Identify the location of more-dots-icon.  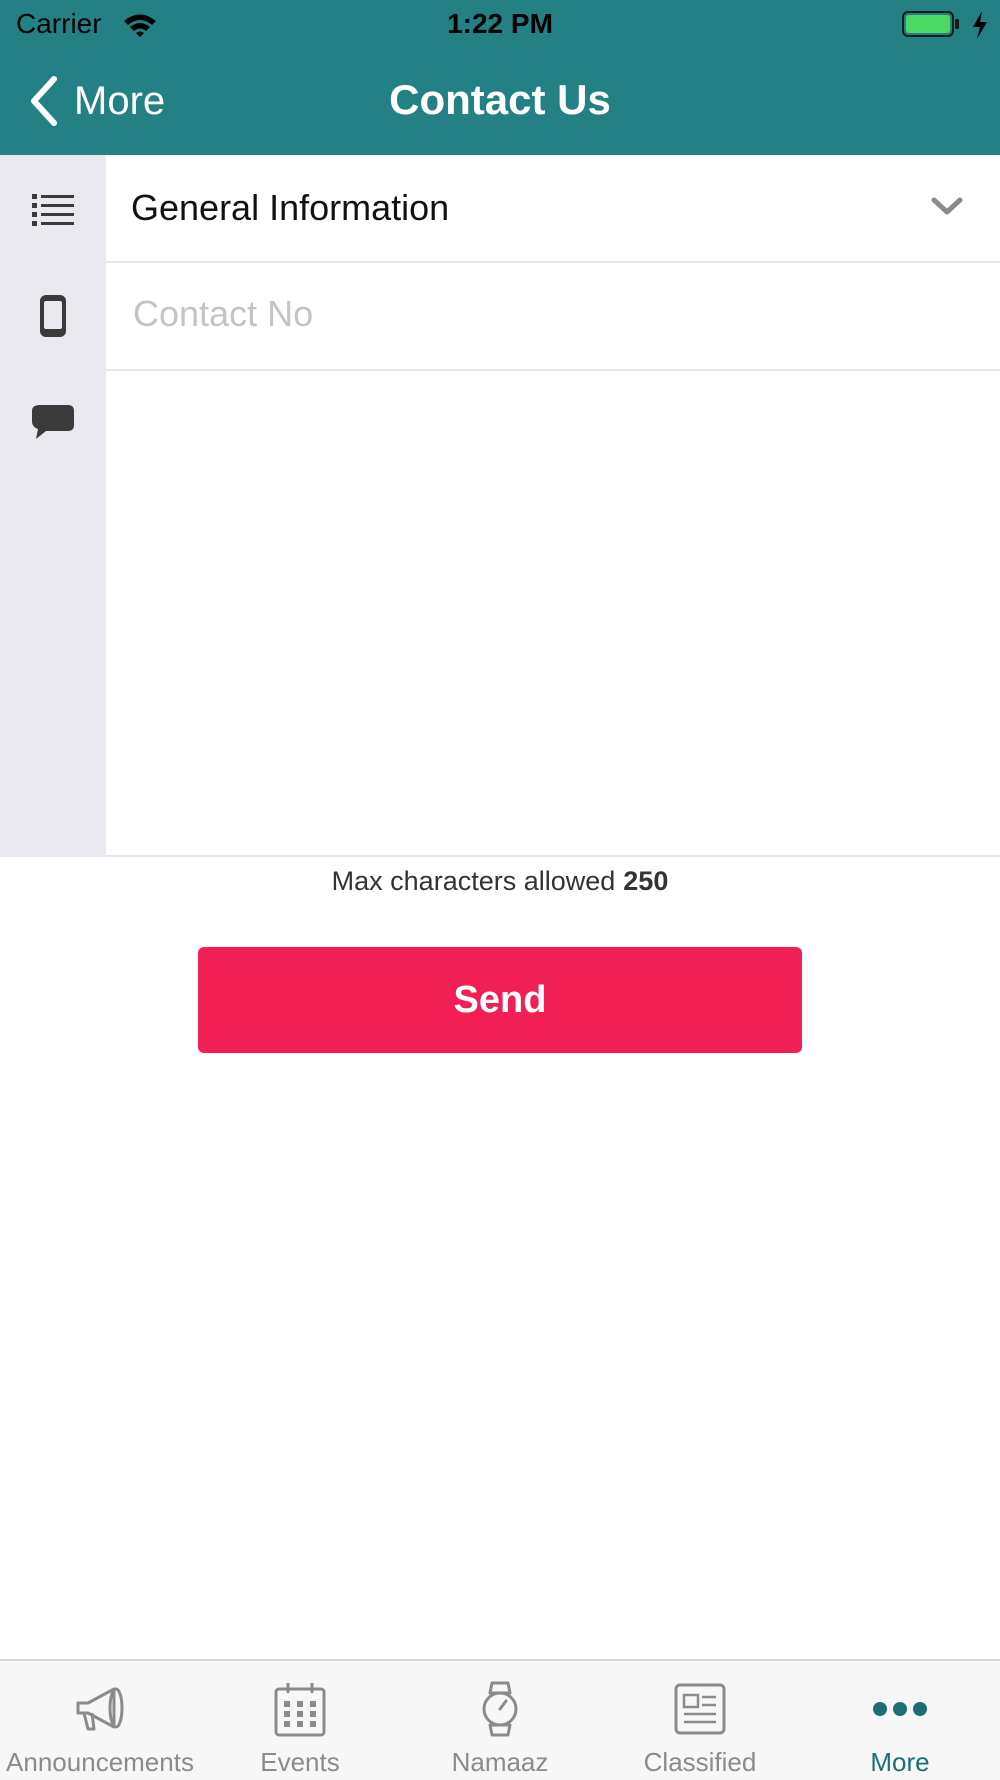
(900, 1709).